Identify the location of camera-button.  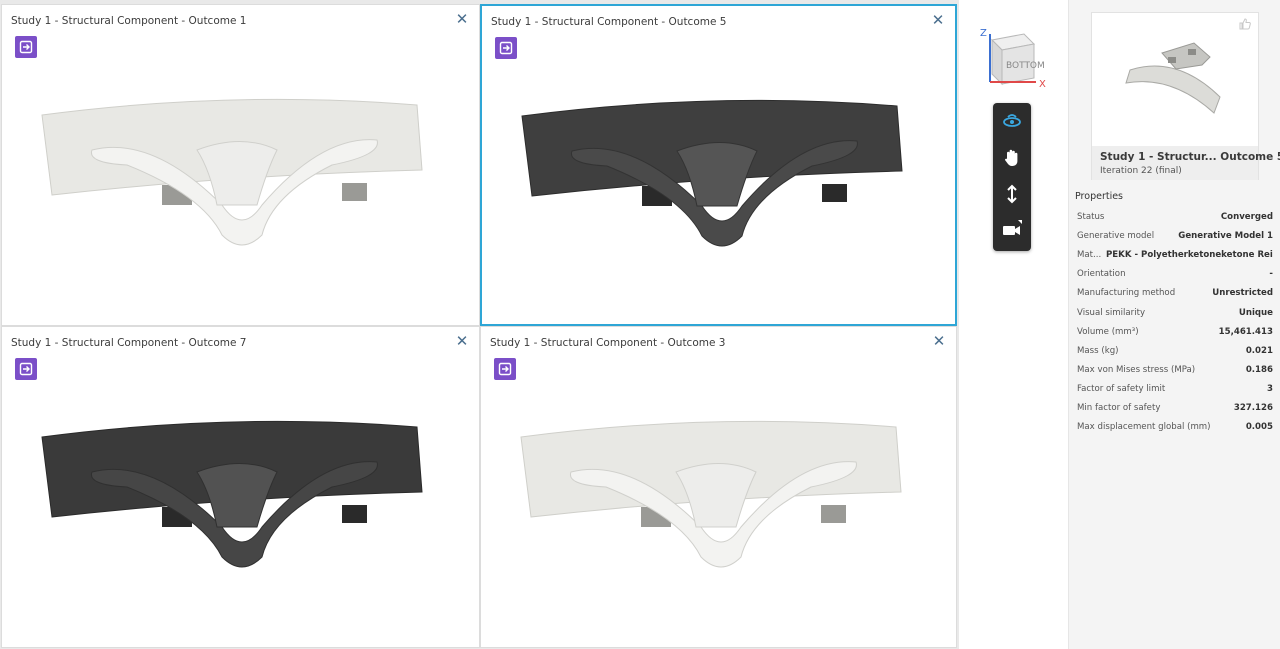
(1012, 230).